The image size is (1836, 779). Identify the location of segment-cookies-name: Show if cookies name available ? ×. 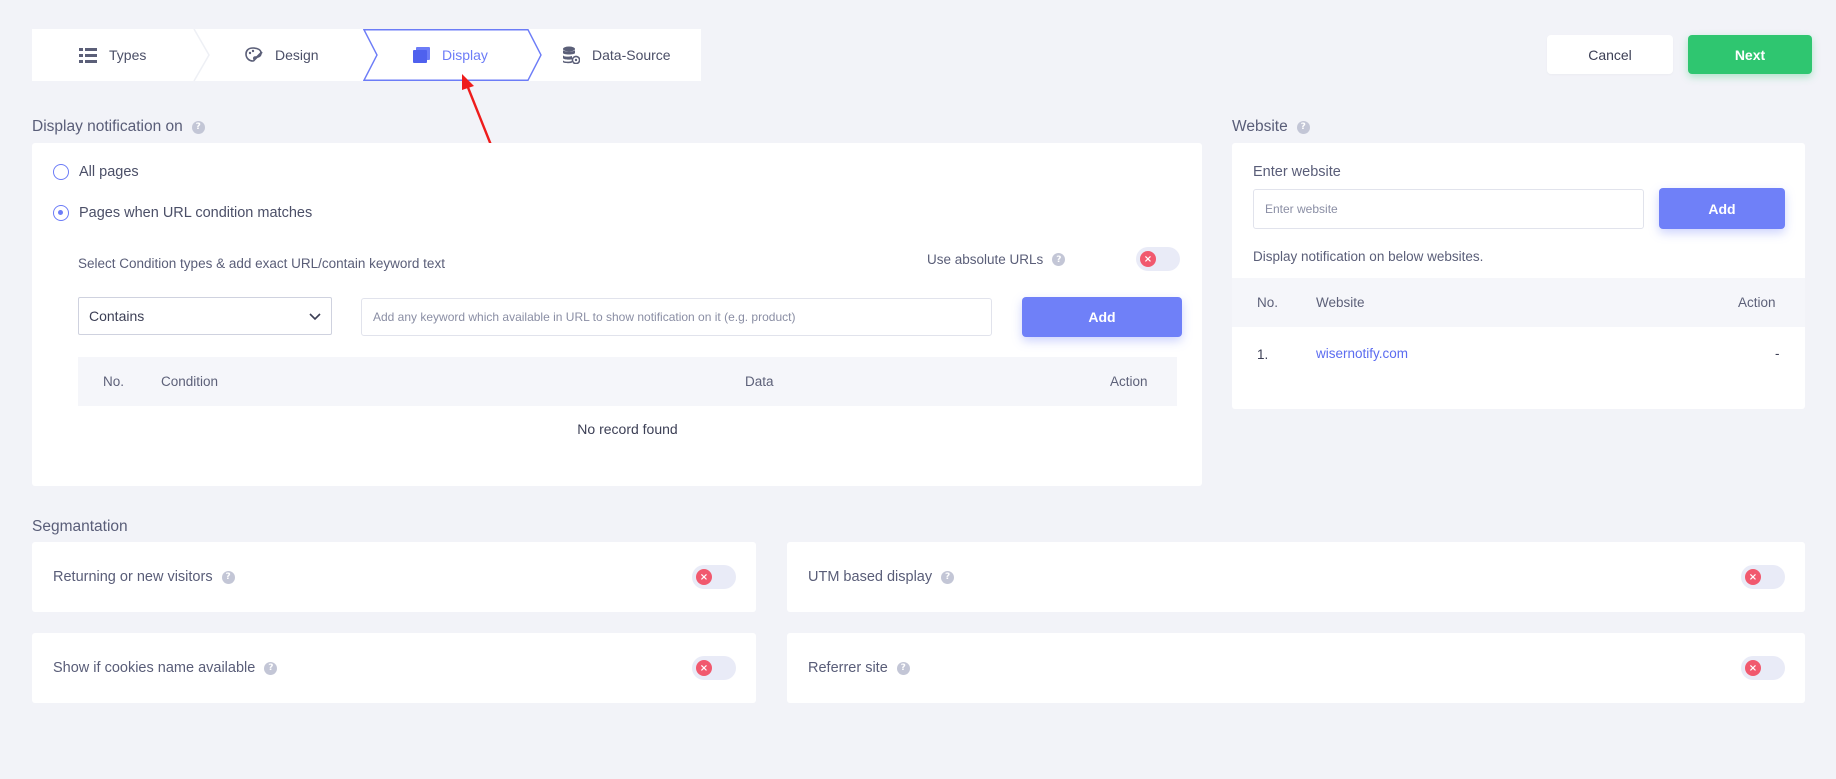
(394, 668).